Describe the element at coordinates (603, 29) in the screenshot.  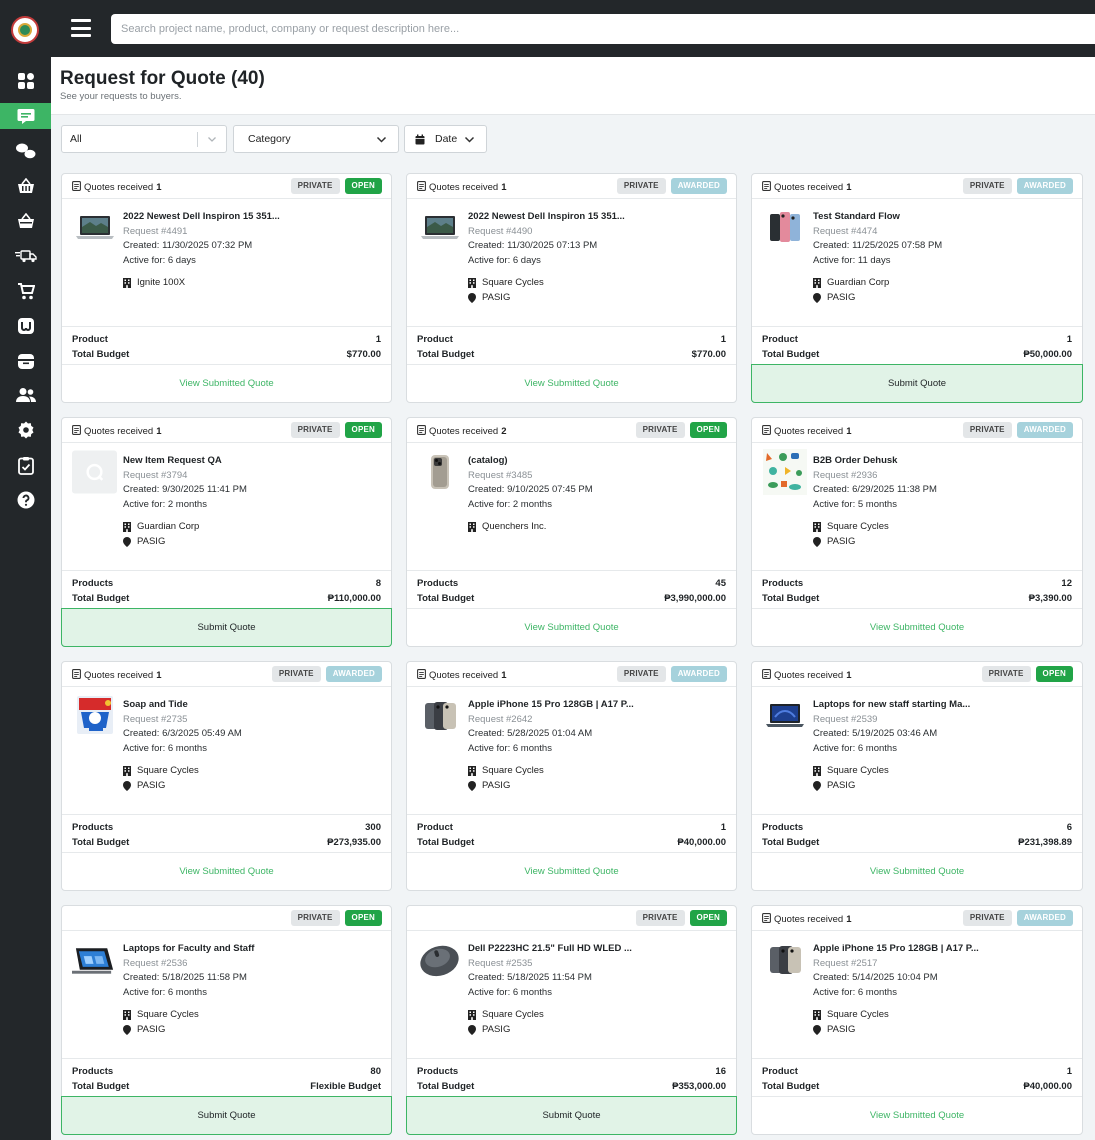
I see `search-input` at that location.